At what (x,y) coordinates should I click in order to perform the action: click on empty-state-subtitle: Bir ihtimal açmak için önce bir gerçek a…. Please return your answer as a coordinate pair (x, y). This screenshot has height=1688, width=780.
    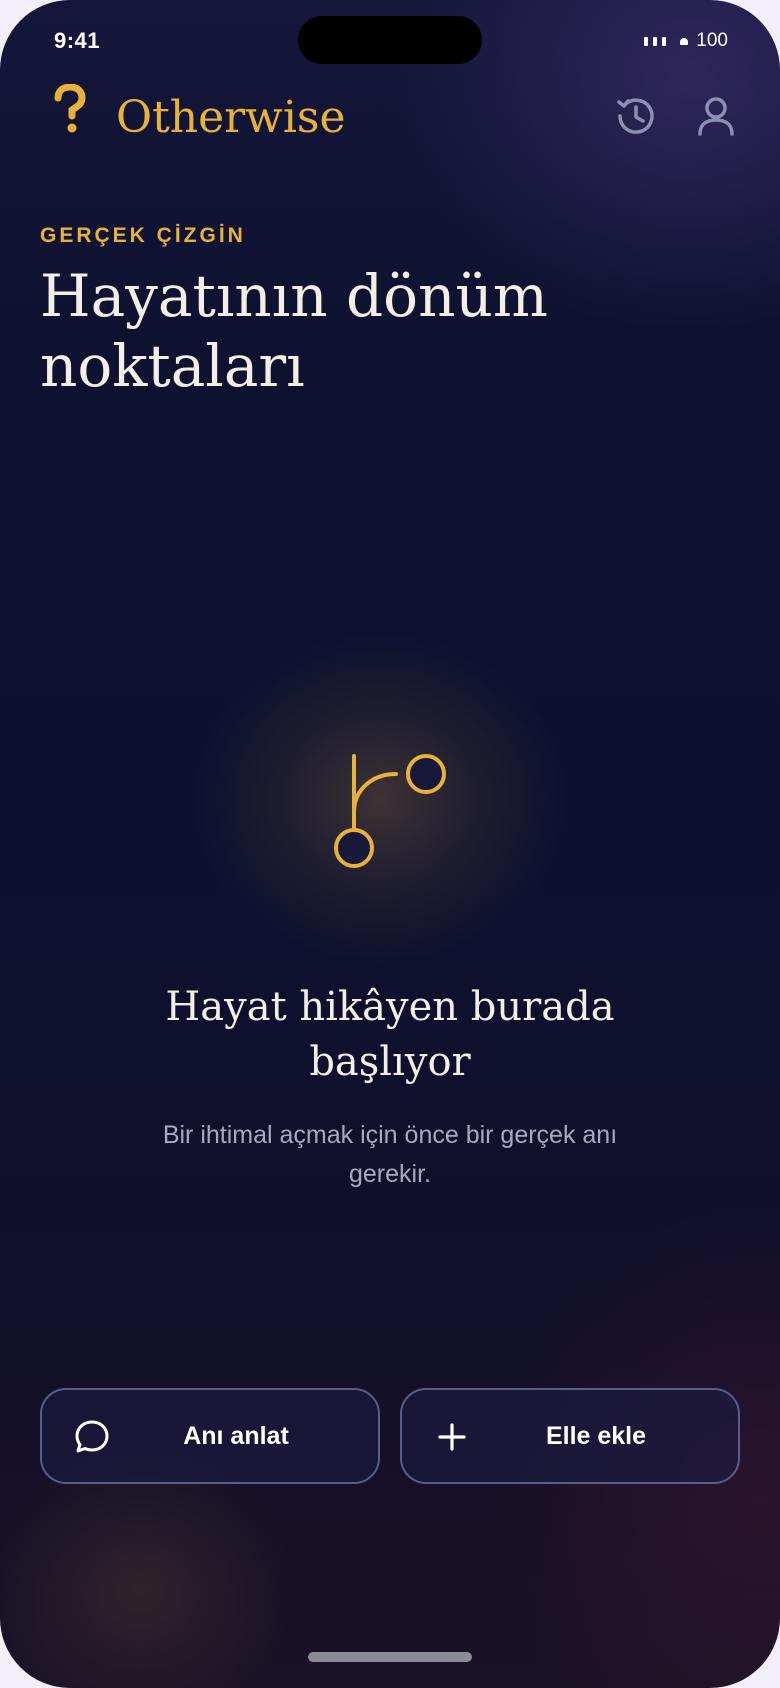
    Looking at the image, I should click on (390, 1154).